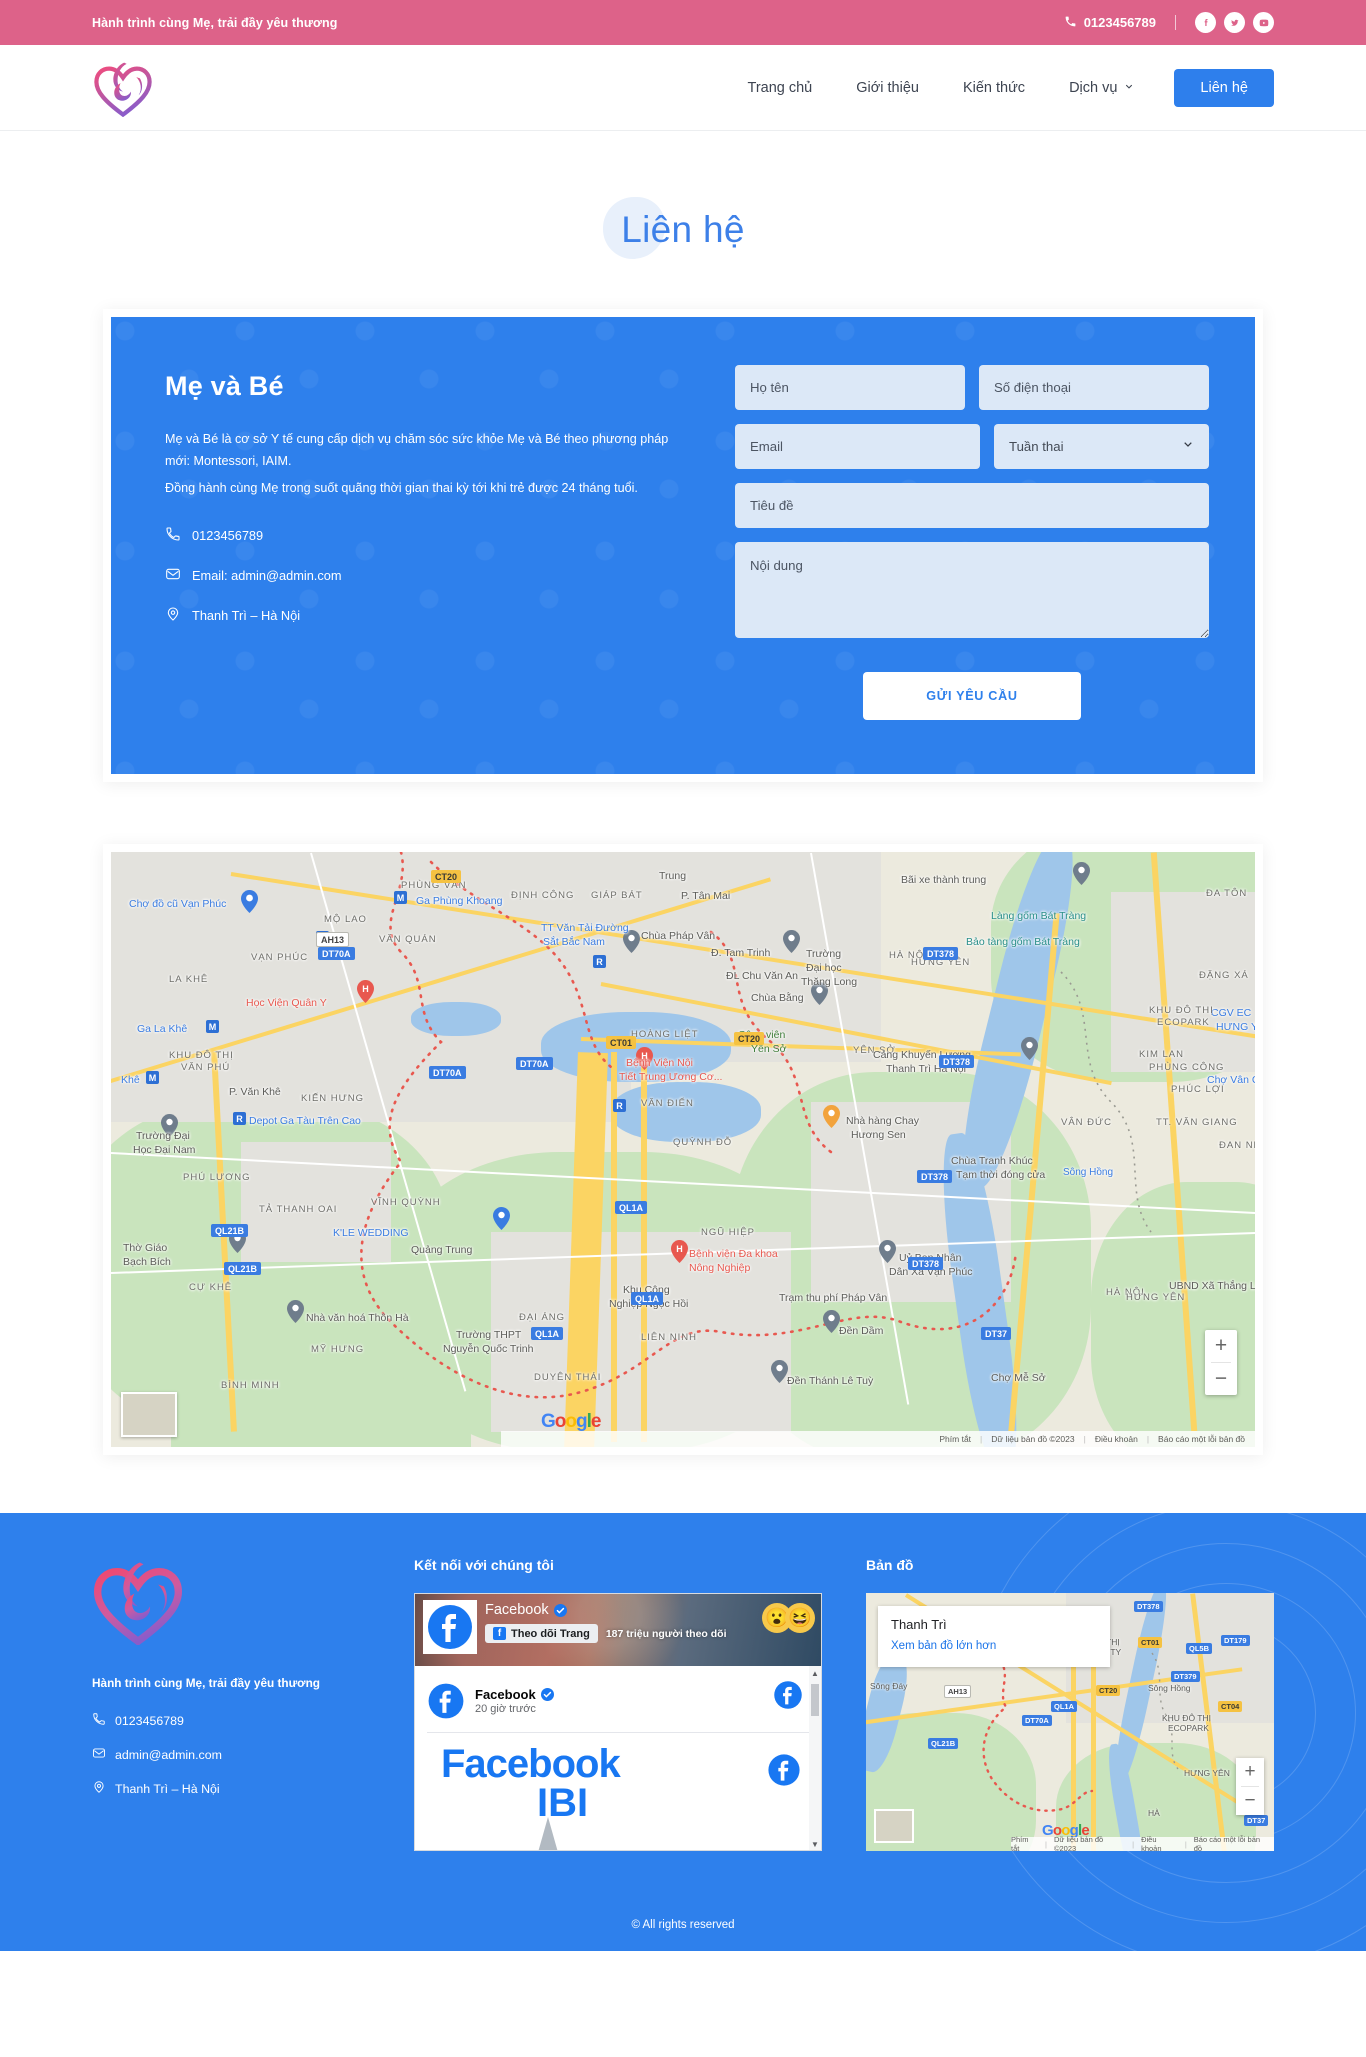 The width and height of the screenshot is (1366, 2057). I want to click on footer-map-route-badge: DT179, so click(1235, 1640).